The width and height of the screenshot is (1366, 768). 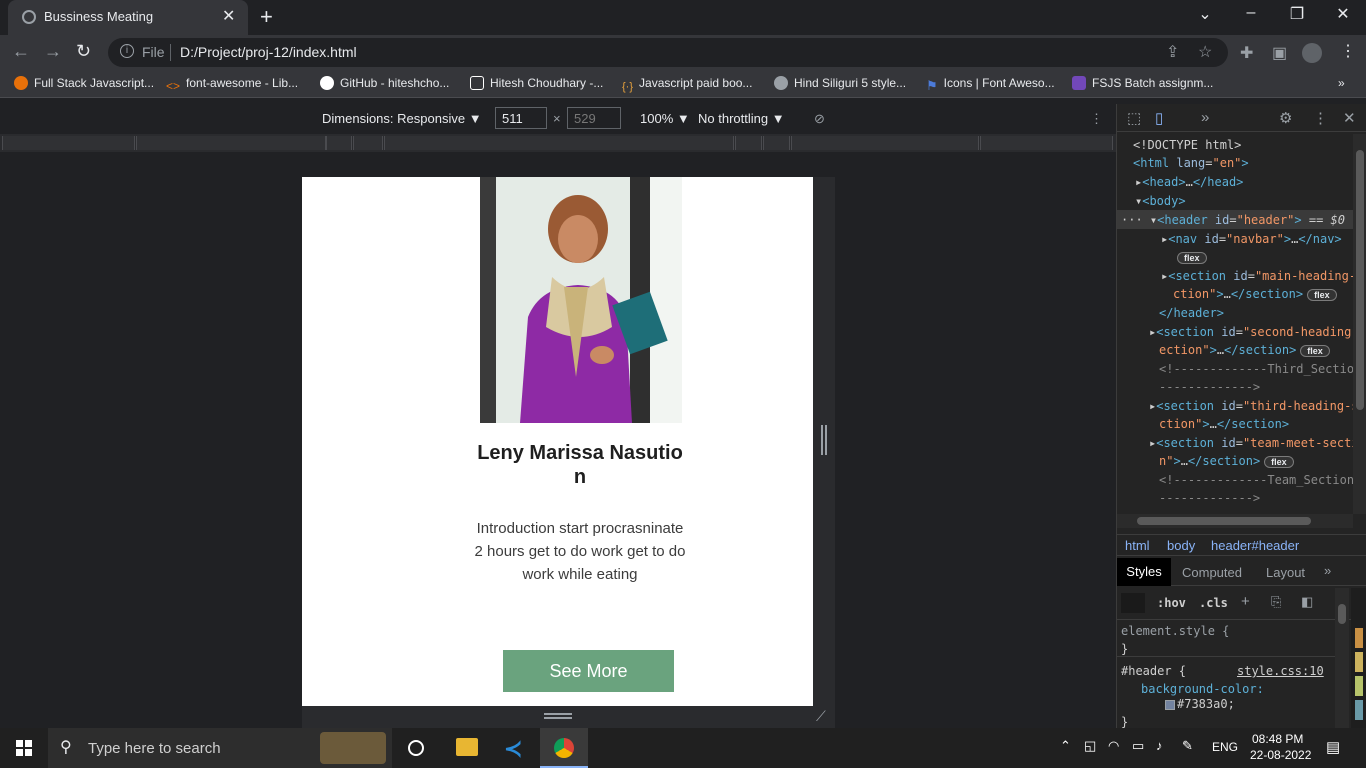 What do you see at coordinates (1251, 332) in the screenshot?
I see `dom-node: ▸<section id="second-heading-s` at bounding box center [1251, 332].